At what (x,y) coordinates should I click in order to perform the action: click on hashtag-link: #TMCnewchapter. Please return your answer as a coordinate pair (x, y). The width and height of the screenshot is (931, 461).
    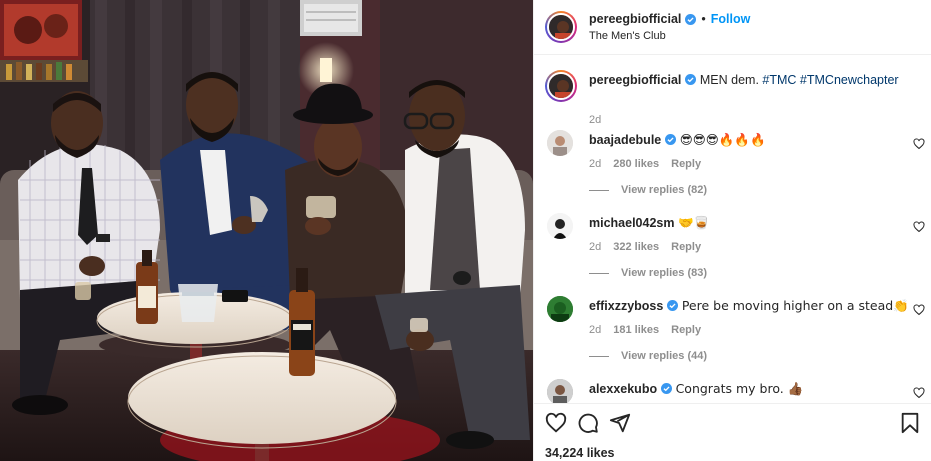
    Looking at the image, I should click on (849, 80).